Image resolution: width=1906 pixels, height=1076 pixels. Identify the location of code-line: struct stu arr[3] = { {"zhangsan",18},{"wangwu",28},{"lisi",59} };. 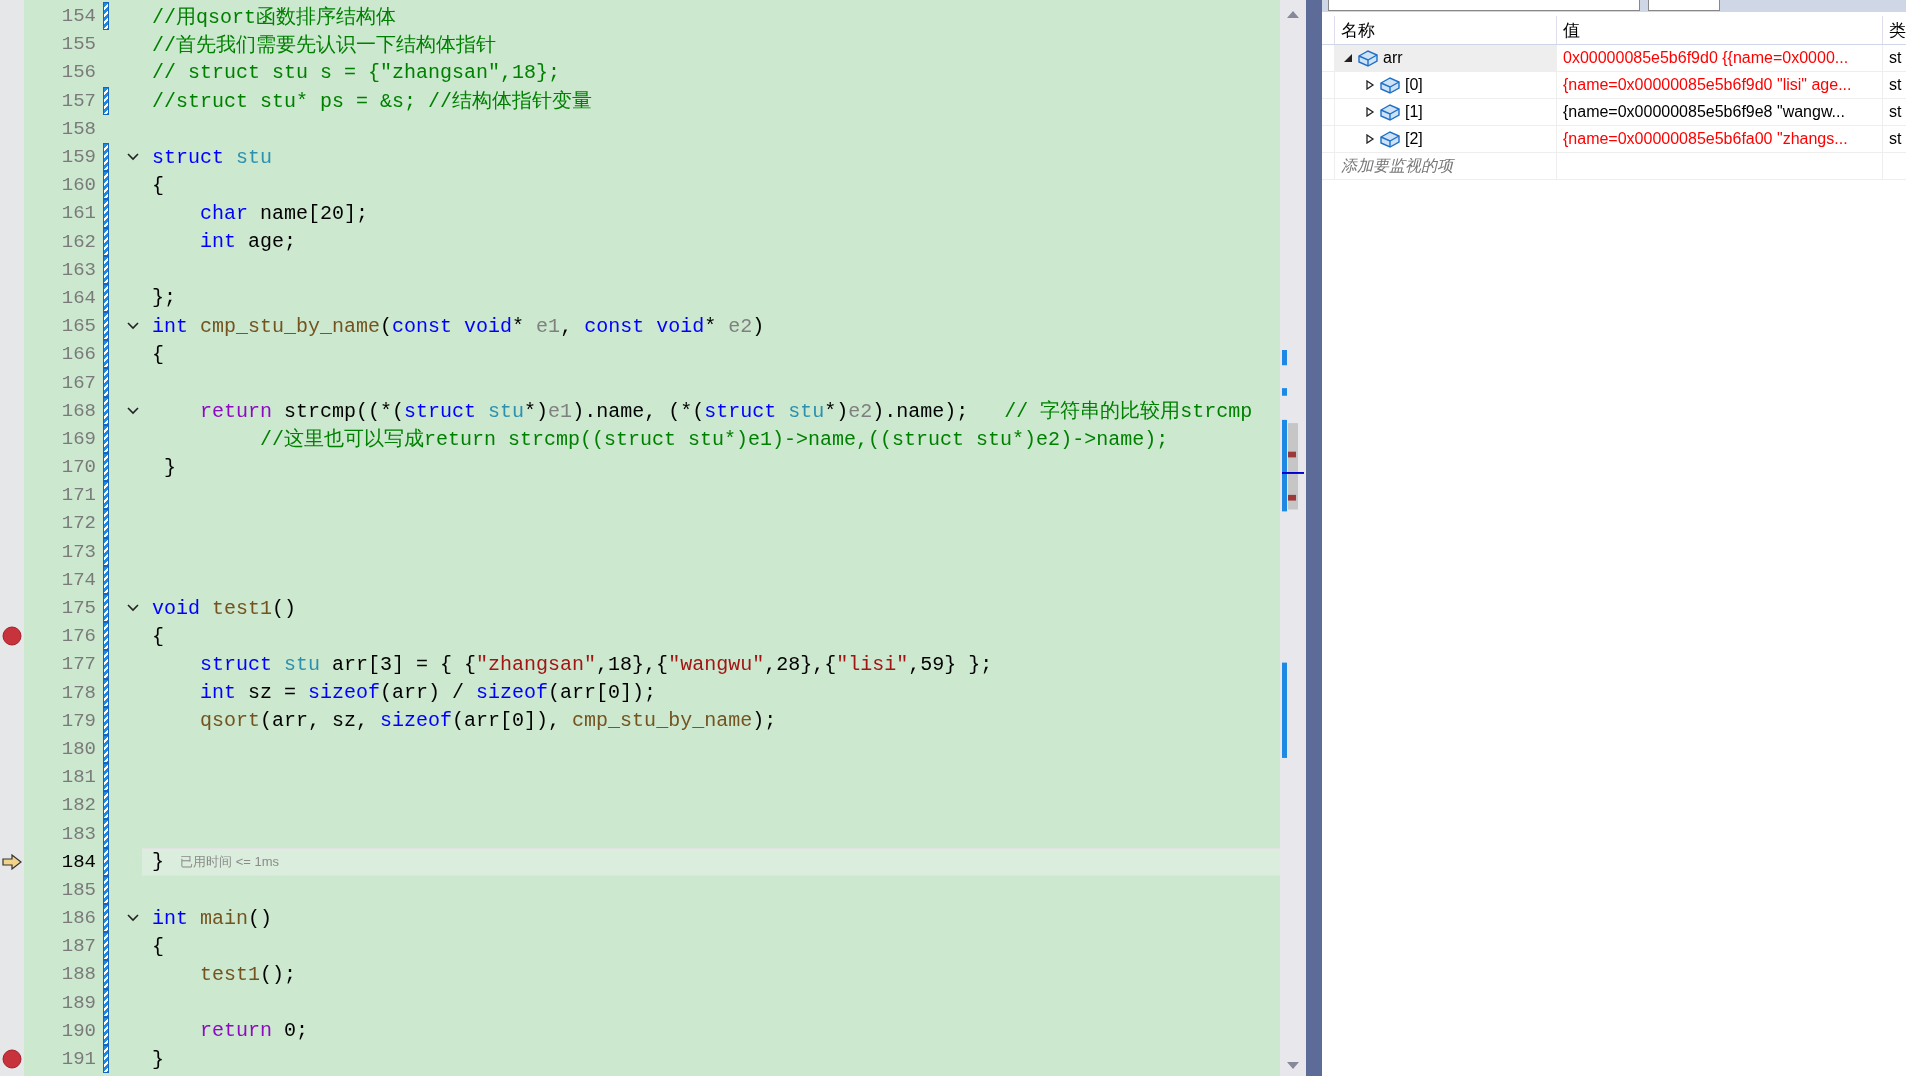
(596, 664).